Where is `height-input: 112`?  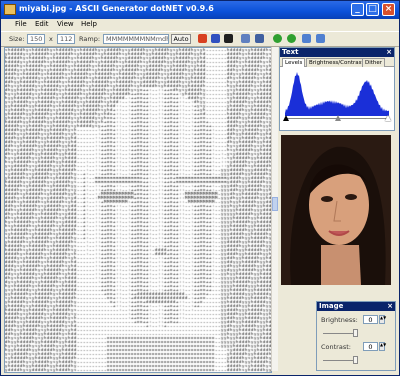
height-input: 112 is located at coordinates (66, 39).